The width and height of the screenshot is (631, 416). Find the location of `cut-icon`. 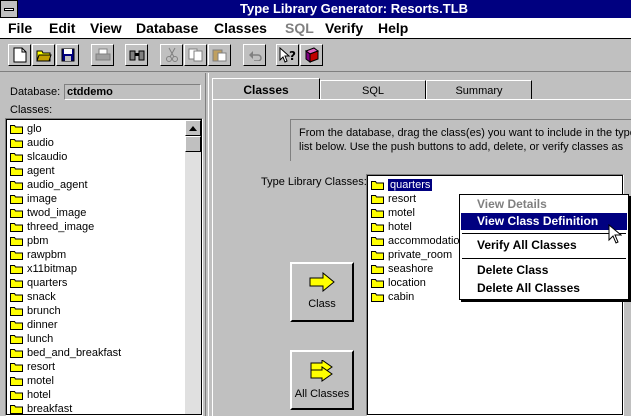

cut-icon is located at coordinates (171, 54).